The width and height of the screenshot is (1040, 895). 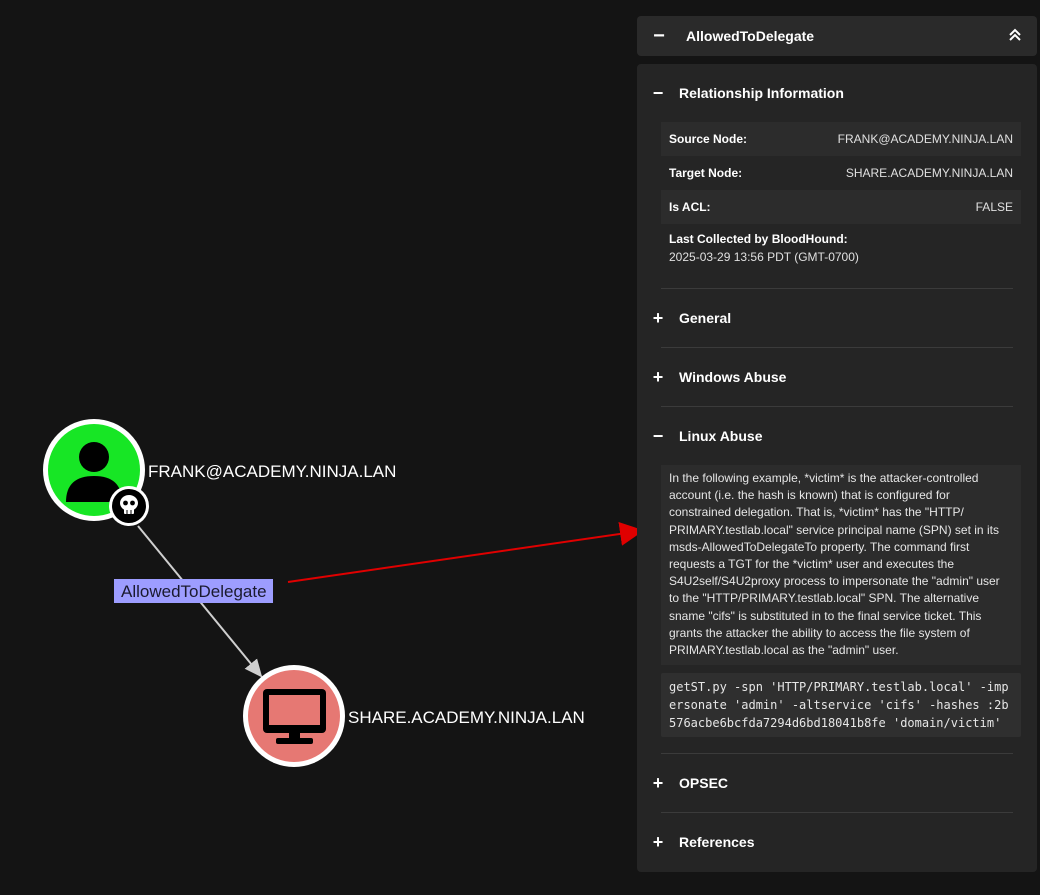 I want to click on section-general: + General, so click(x=833, y=318).